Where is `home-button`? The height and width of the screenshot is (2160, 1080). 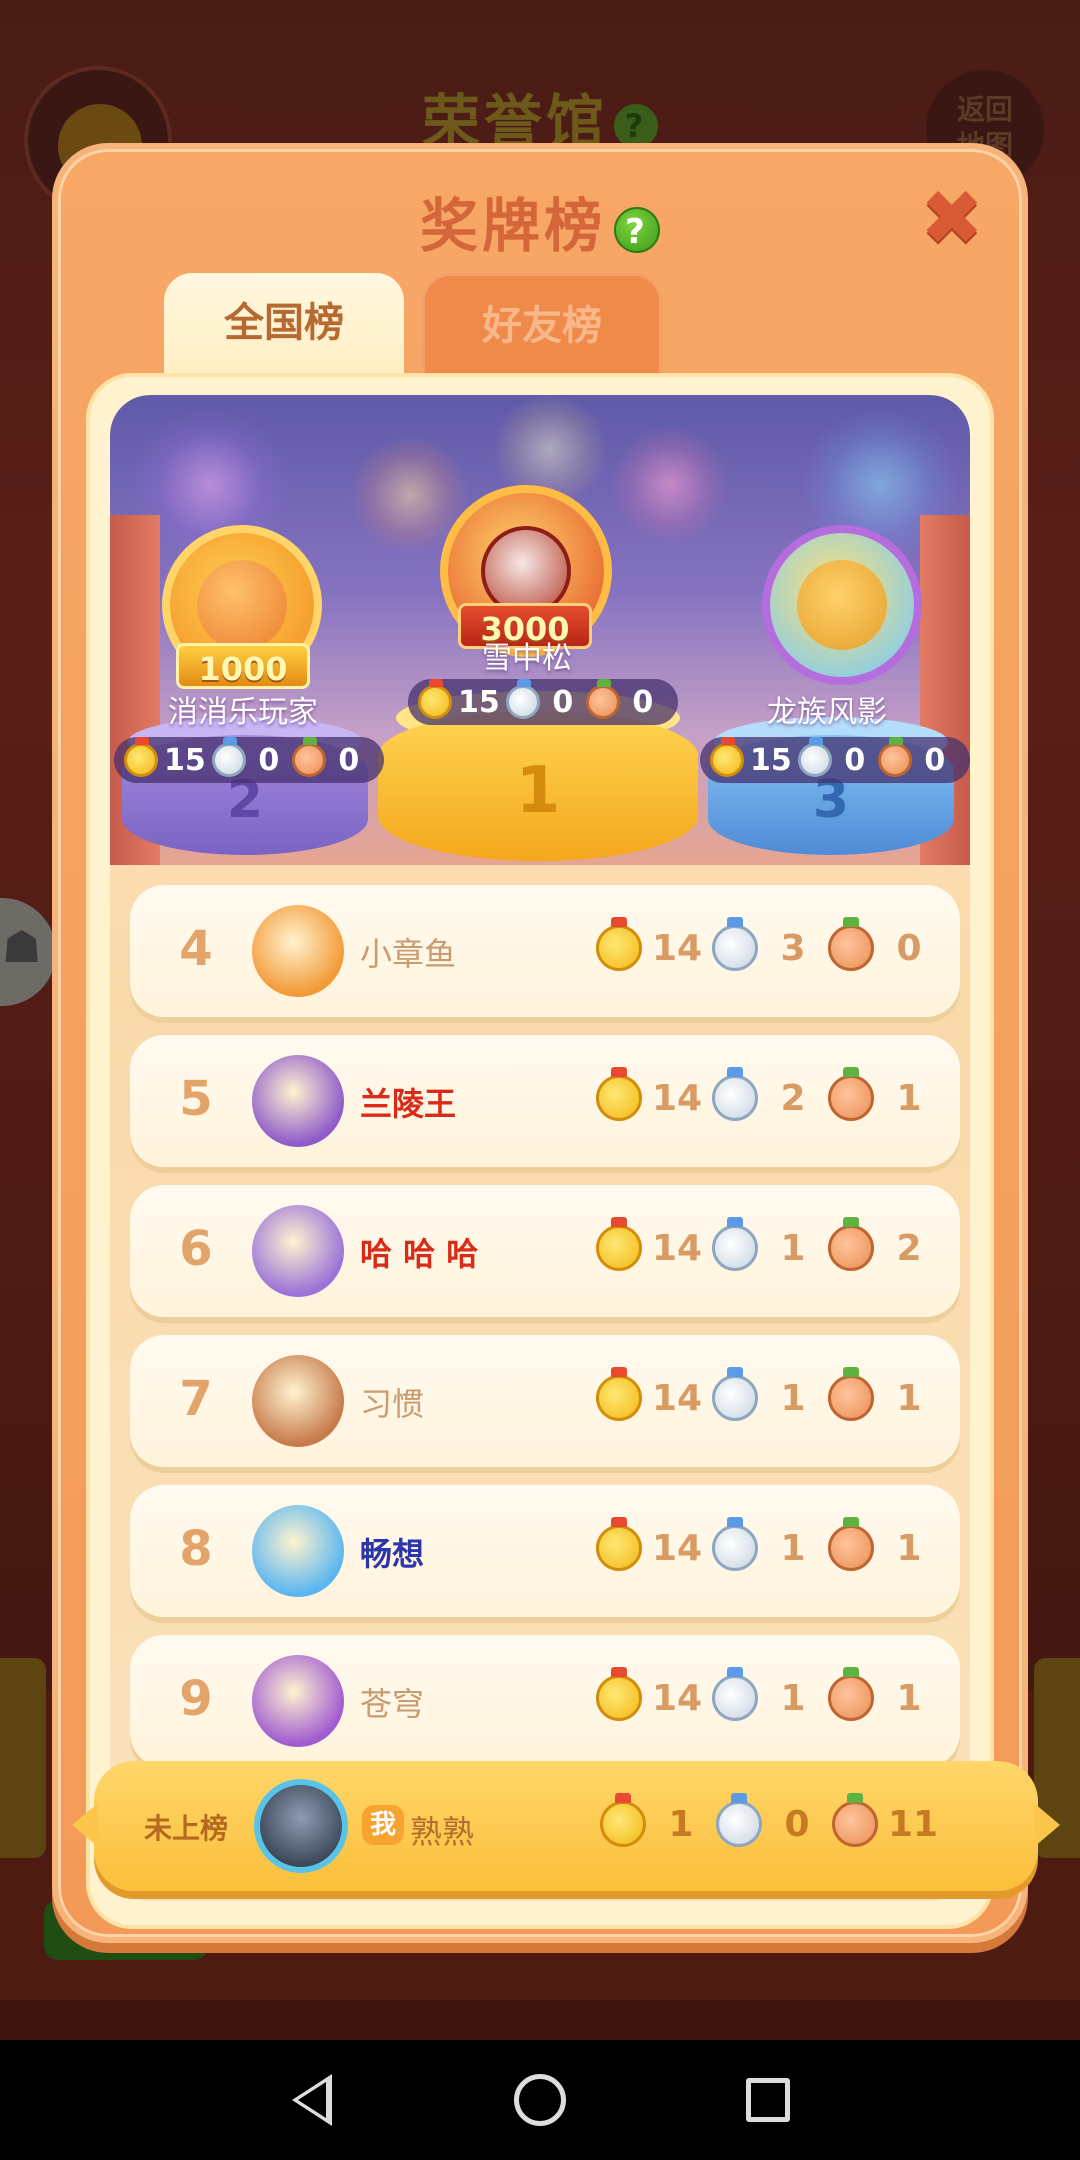 home-button is located at coordinates (540, 2100).